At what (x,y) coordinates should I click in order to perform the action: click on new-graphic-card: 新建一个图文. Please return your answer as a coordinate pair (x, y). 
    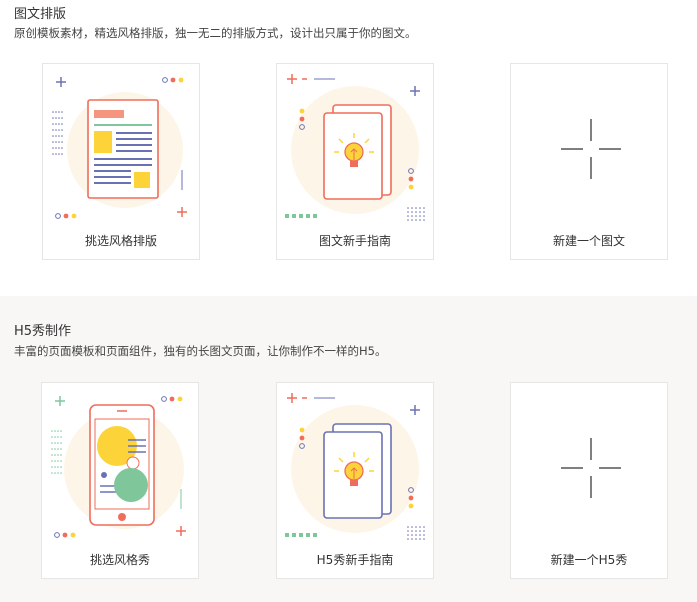
    Looking at the image, I should click on (589, 161).